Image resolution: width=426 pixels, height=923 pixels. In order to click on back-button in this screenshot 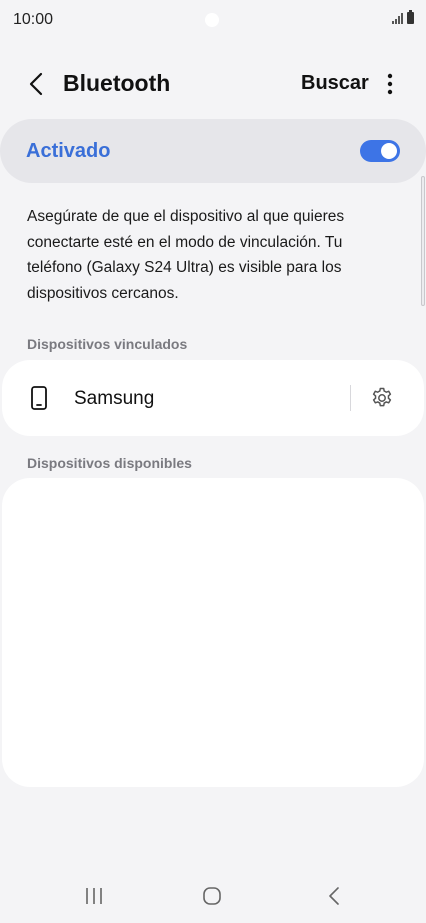, I will do `click(36, 84)`.